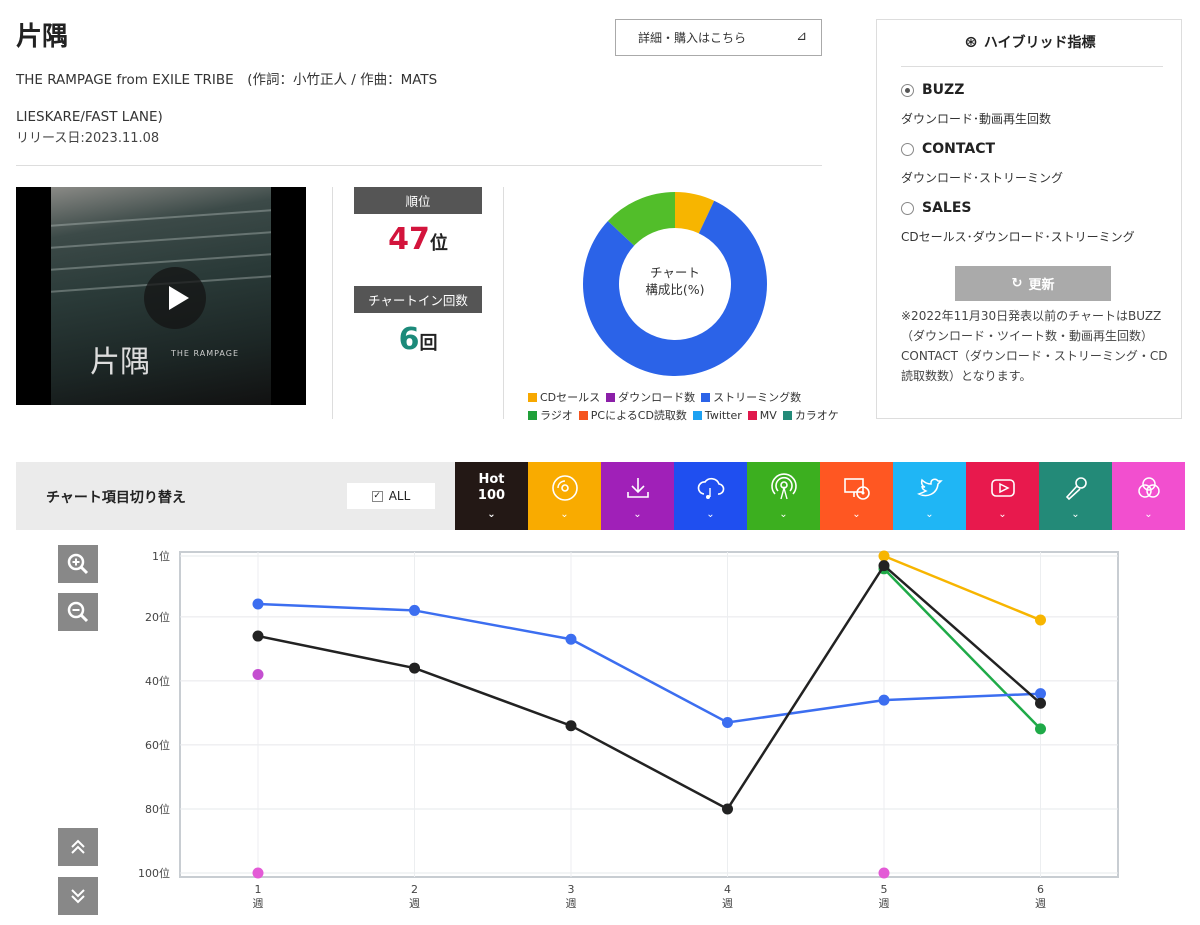 The width and height of the screenshot is (1200, 925). I want to click on tab-youtube: ⌄, so click(1002, 496).